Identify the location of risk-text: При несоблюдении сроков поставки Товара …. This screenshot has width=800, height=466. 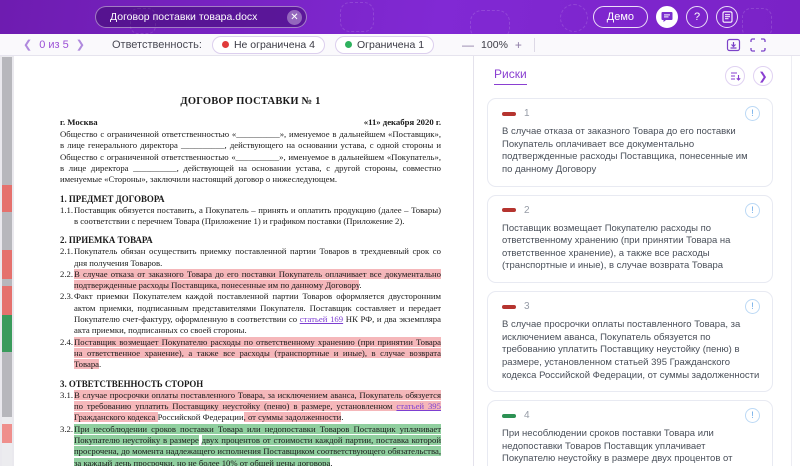
(617, 446).